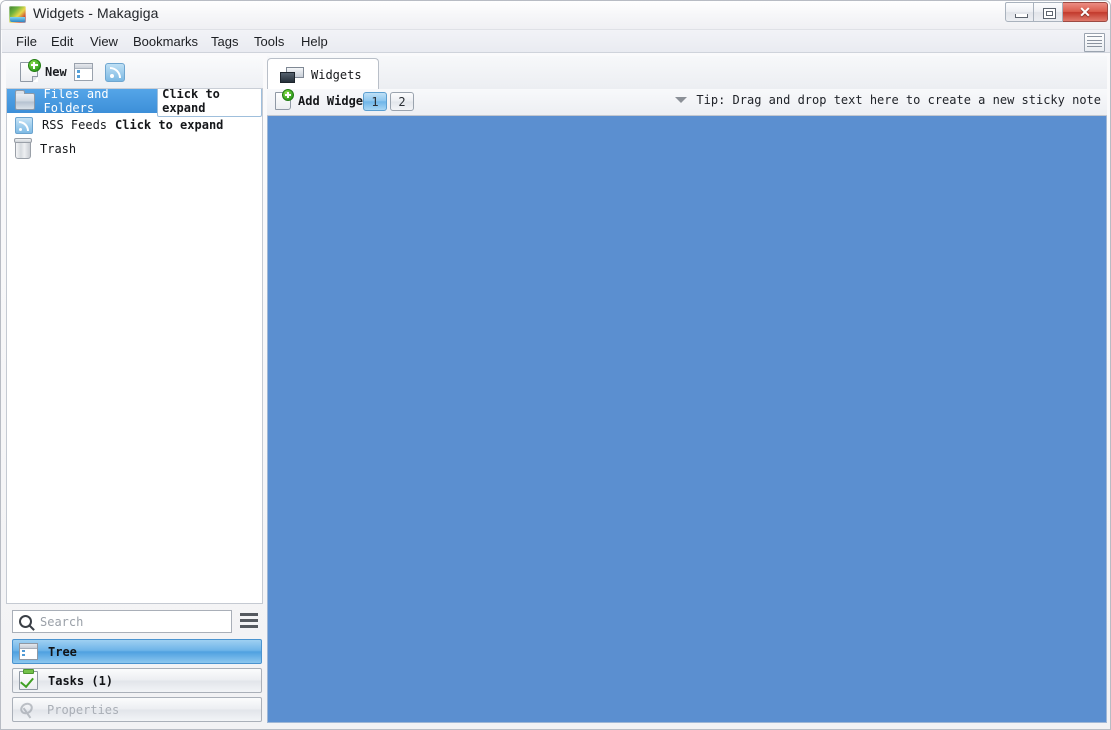  I want to click on tree-item-label: Files and Folders, so click(76, 102).